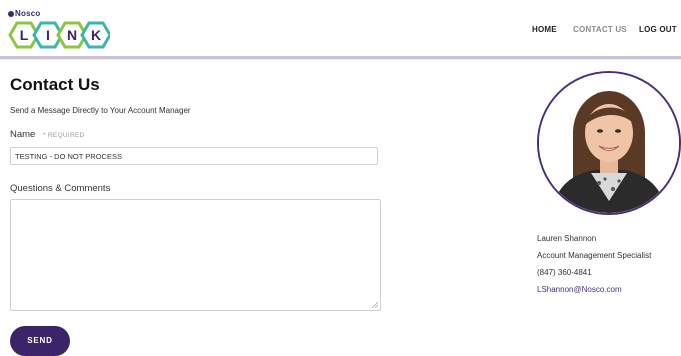  I want to click on nav-log-out: LOG OUT, so click(658, 29).